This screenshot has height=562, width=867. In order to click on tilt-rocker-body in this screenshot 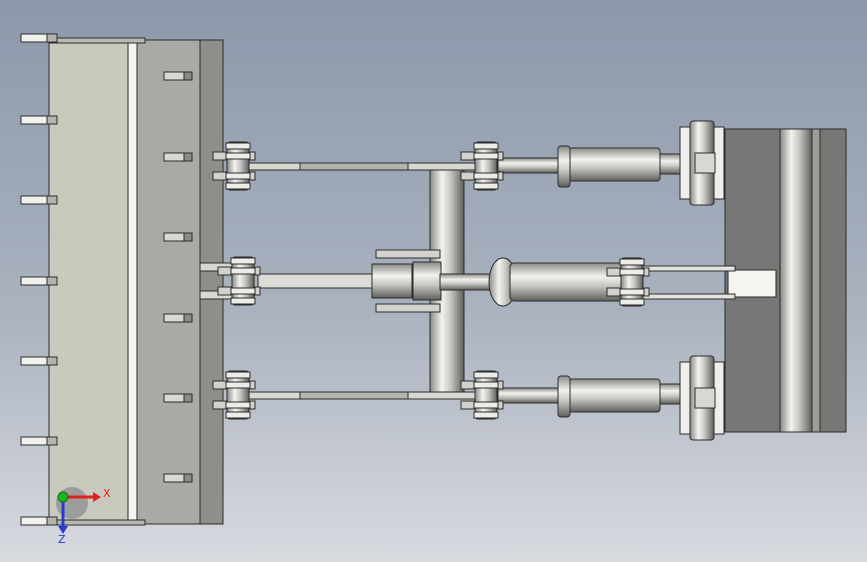, I will do `click(392, 281)`.